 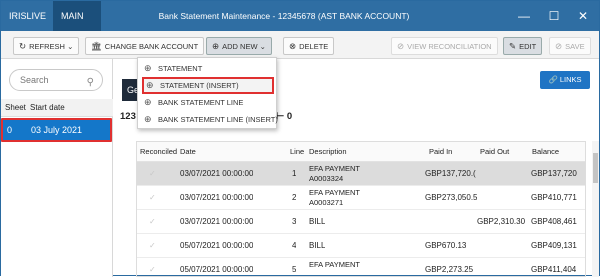 I want to click on refresh-button: ↻ REFRESH ⌄, so click(x=46, y=46).